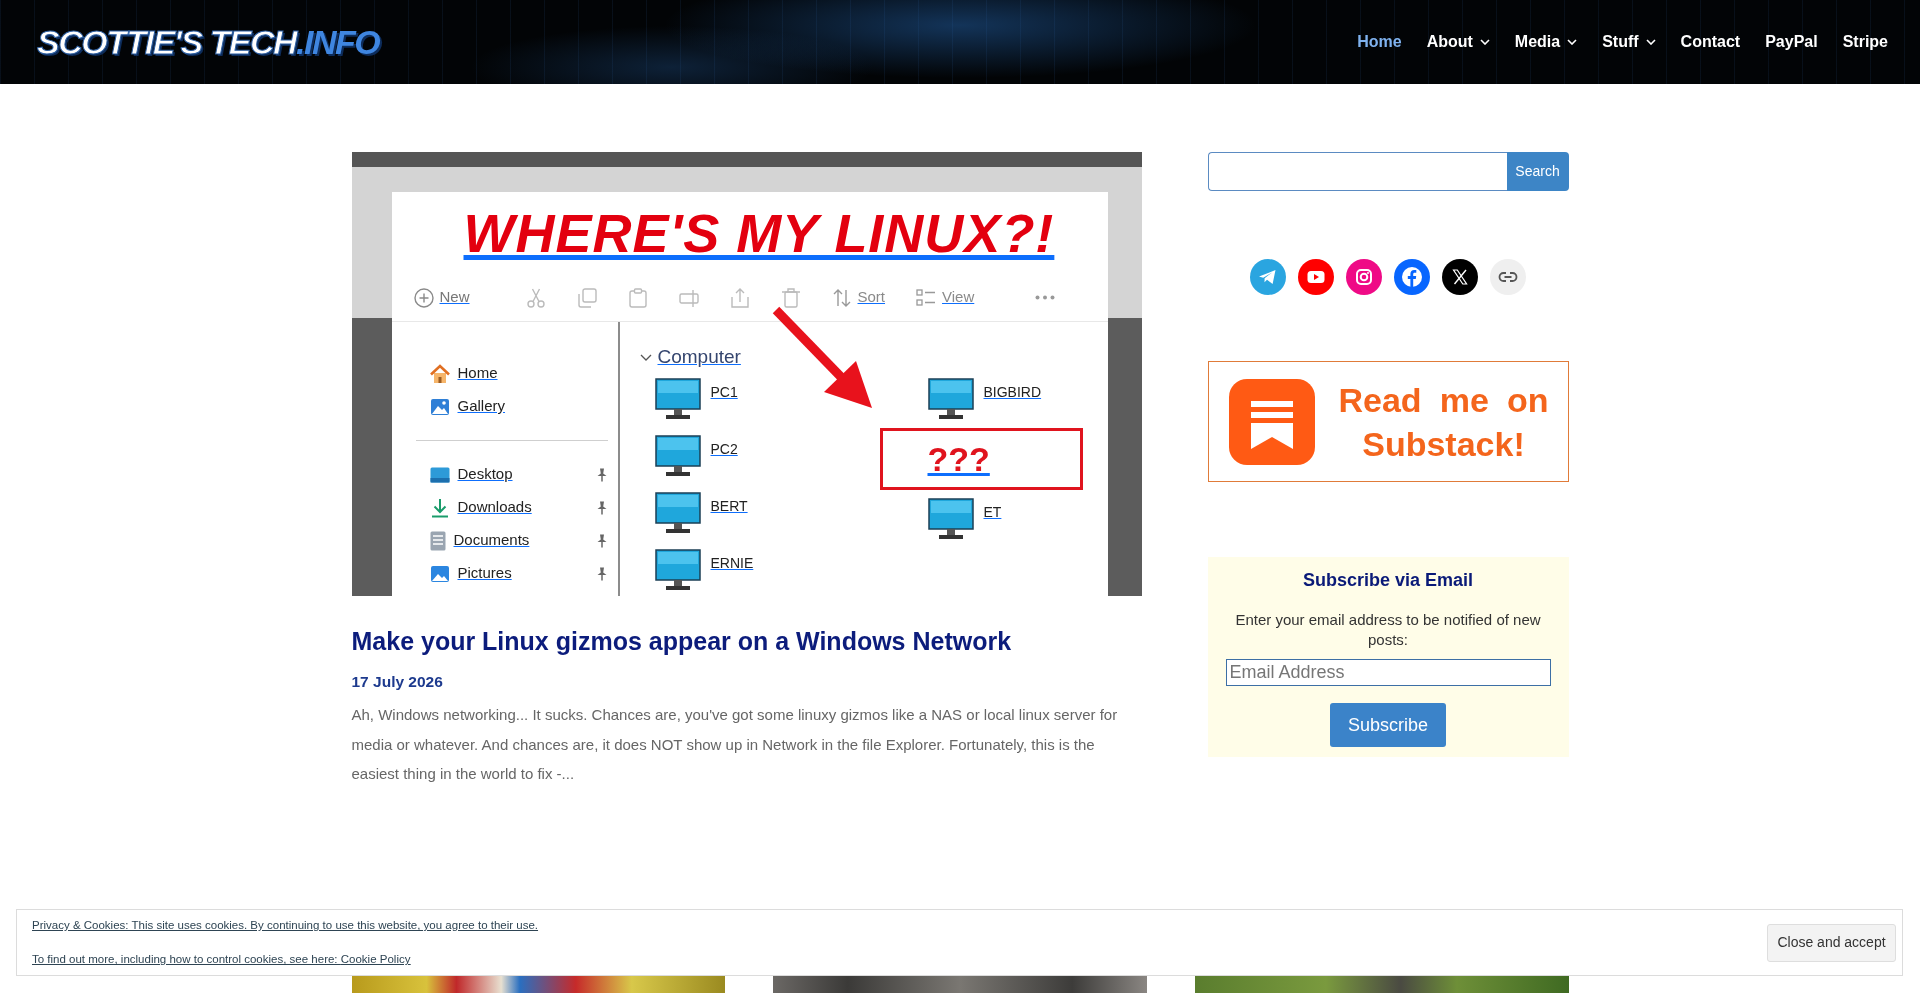  Describe the element at coordinates (1831, 942) in the screenshot. I see `close-accept-button: Close and accept` at that location.